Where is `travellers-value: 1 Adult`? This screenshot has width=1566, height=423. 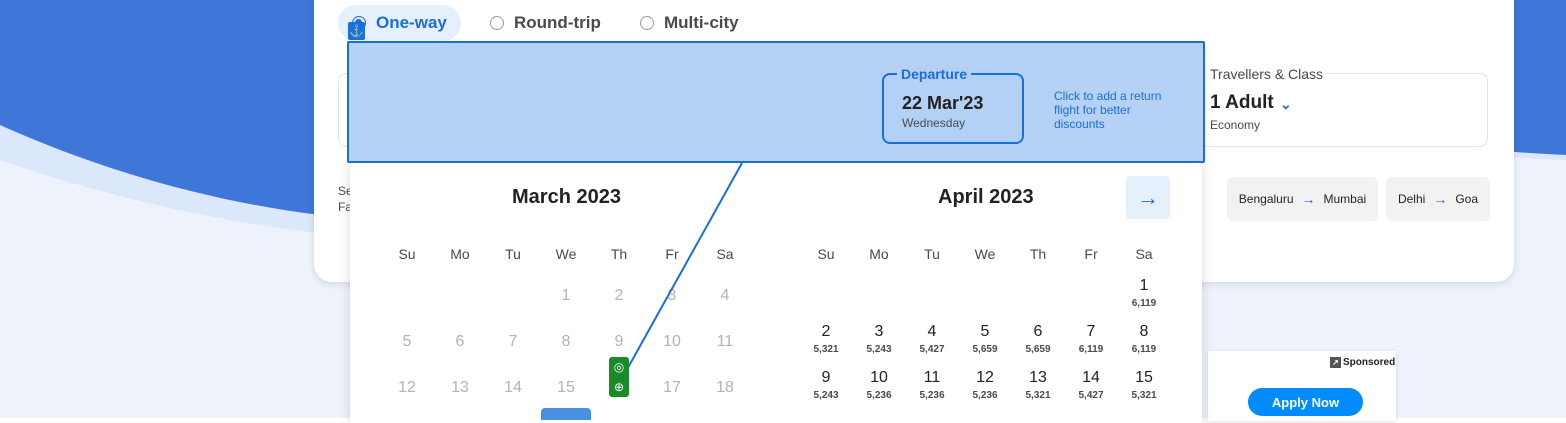 travellers-value: 1 Adult is located at coordinates (1242, 102).